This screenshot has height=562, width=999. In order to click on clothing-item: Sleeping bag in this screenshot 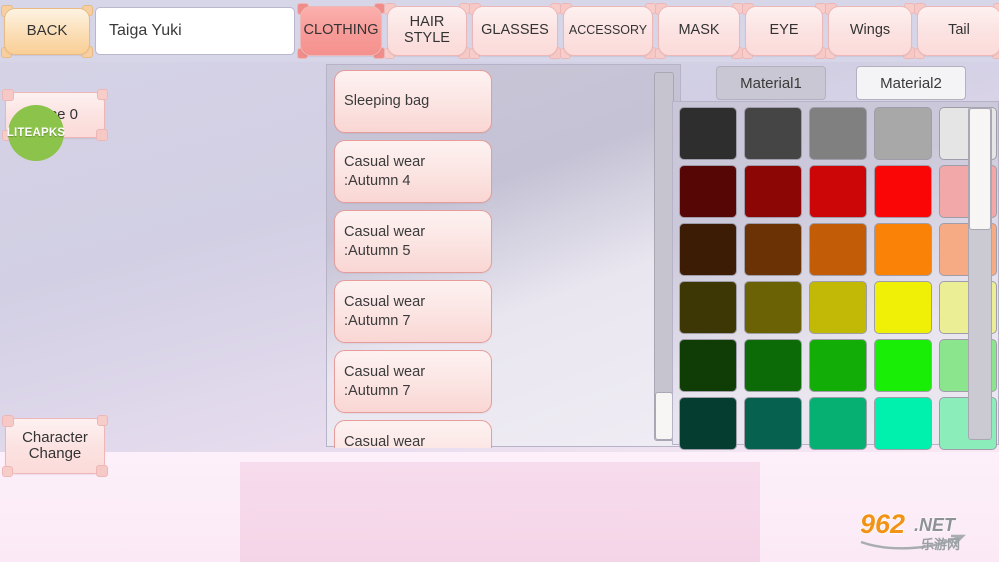, I will do `click(413, 101)`.